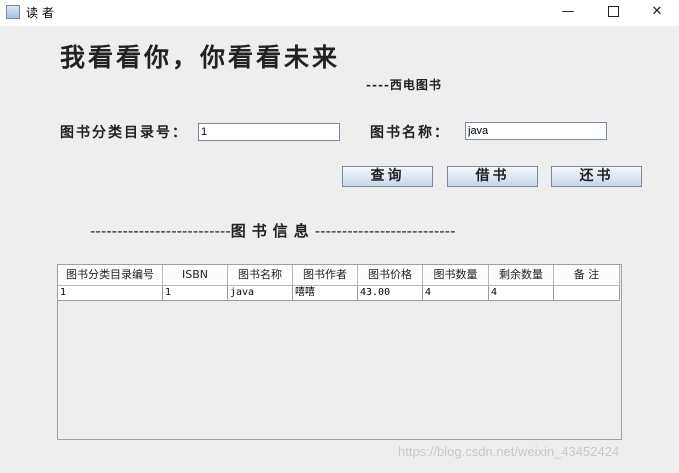  Describe the element at coordinates (536, 131) in the screenshot. I see `book-name-input` at that location.